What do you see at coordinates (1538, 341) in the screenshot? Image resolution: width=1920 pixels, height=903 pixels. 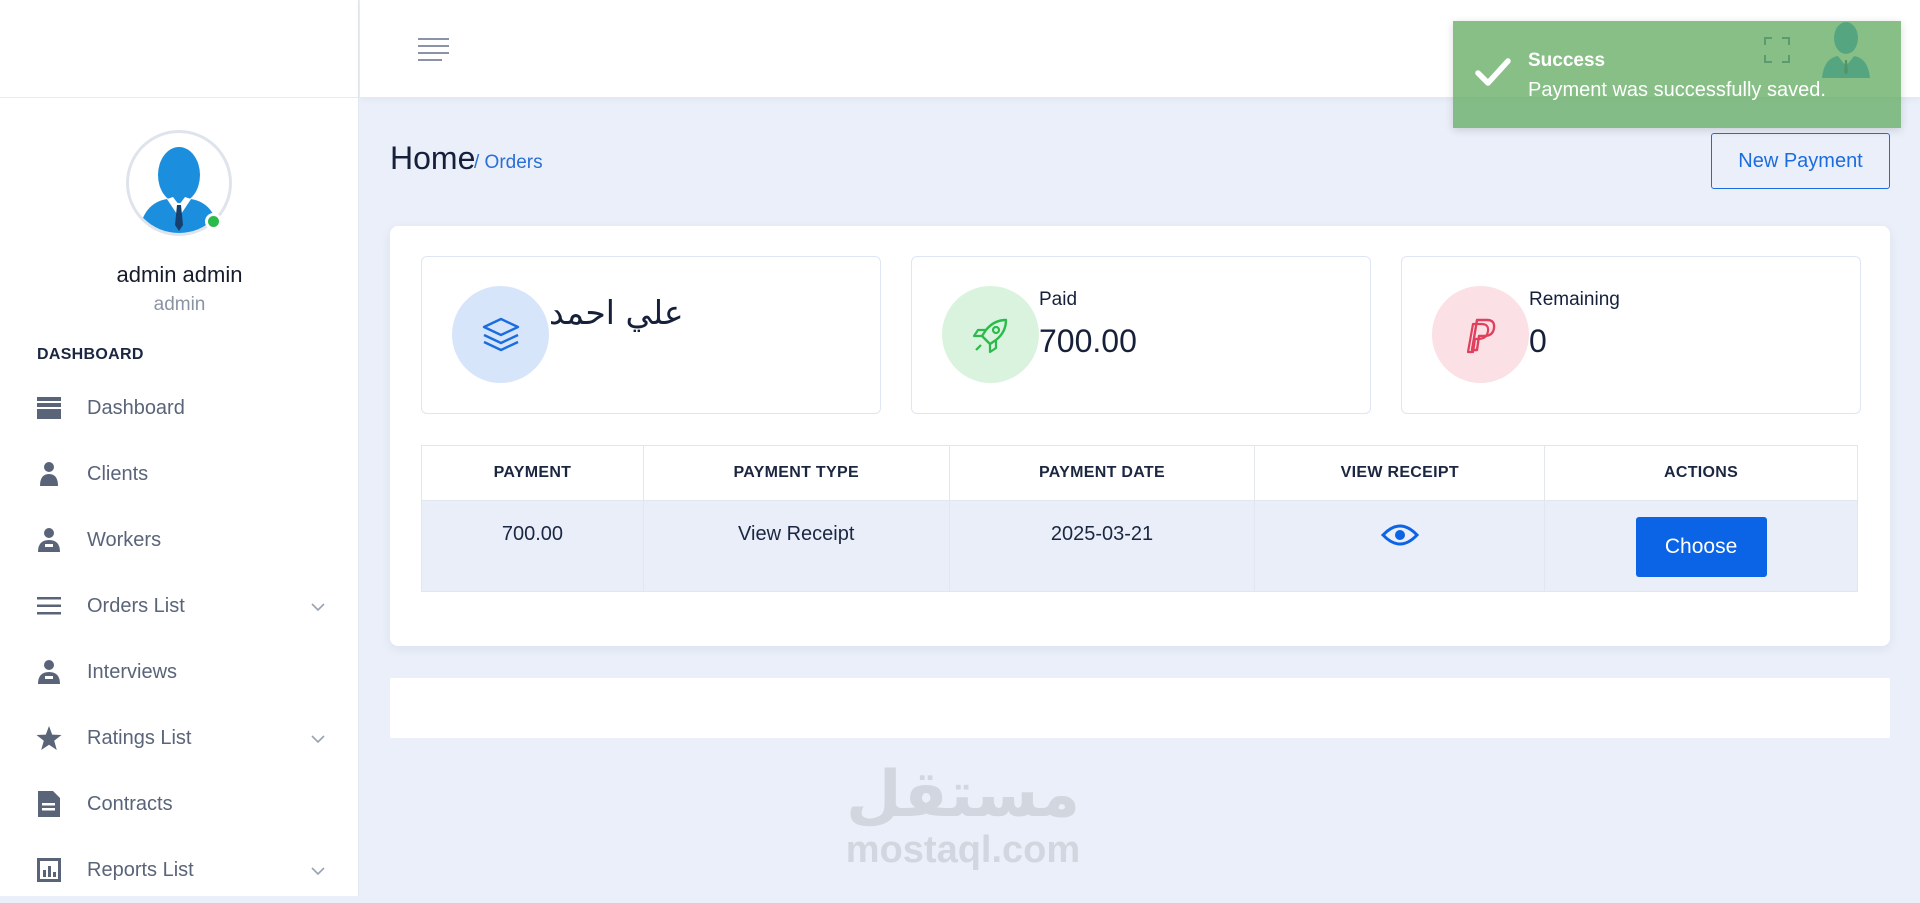 I see `remaining-value: 0` at bounding box center [1538, 341].